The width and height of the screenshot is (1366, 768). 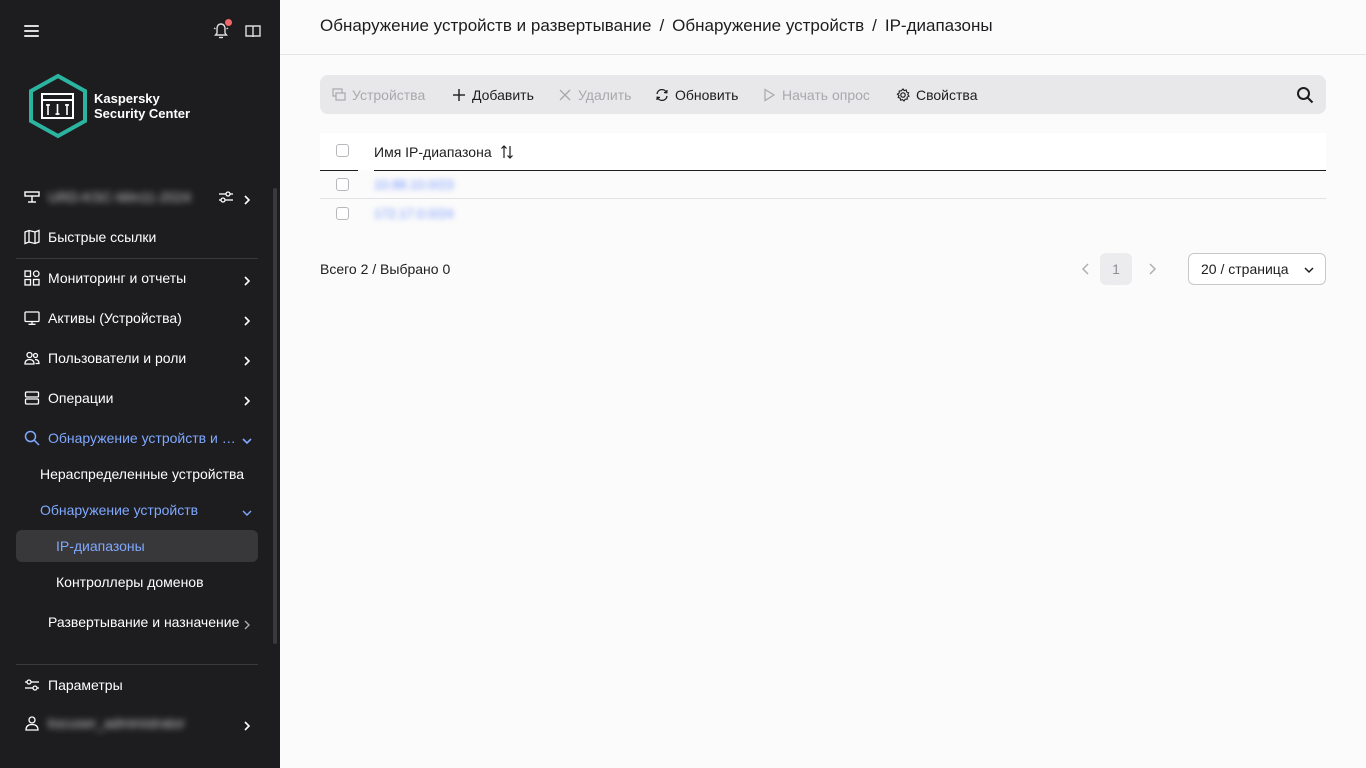 I want to click on devices-icon, so click(x=339, y=94).